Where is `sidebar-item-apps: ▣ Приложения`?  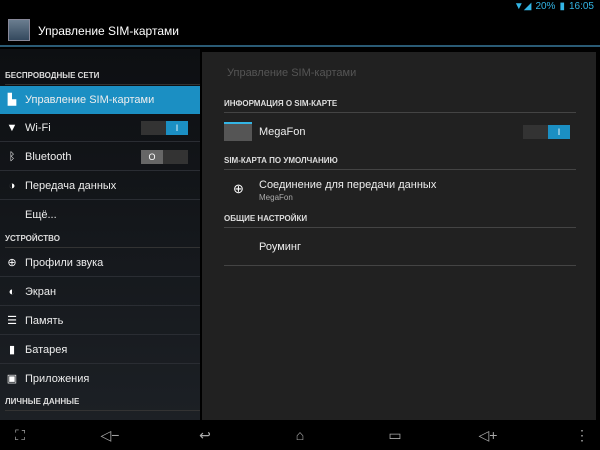 sidebar-item-apps: ▣ Приложения is located at coordinates (100, 379).